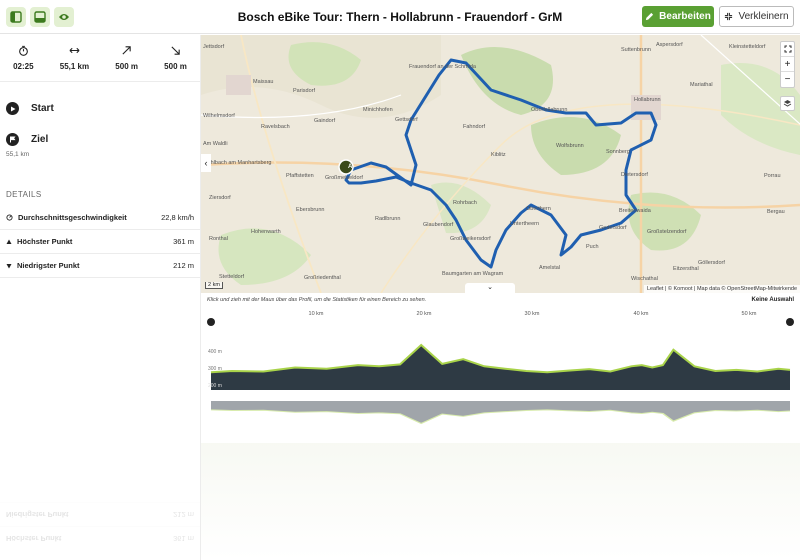 The height and width of the screenshot is (560, 800). I want to click on split-view-button, so click(40, 17).